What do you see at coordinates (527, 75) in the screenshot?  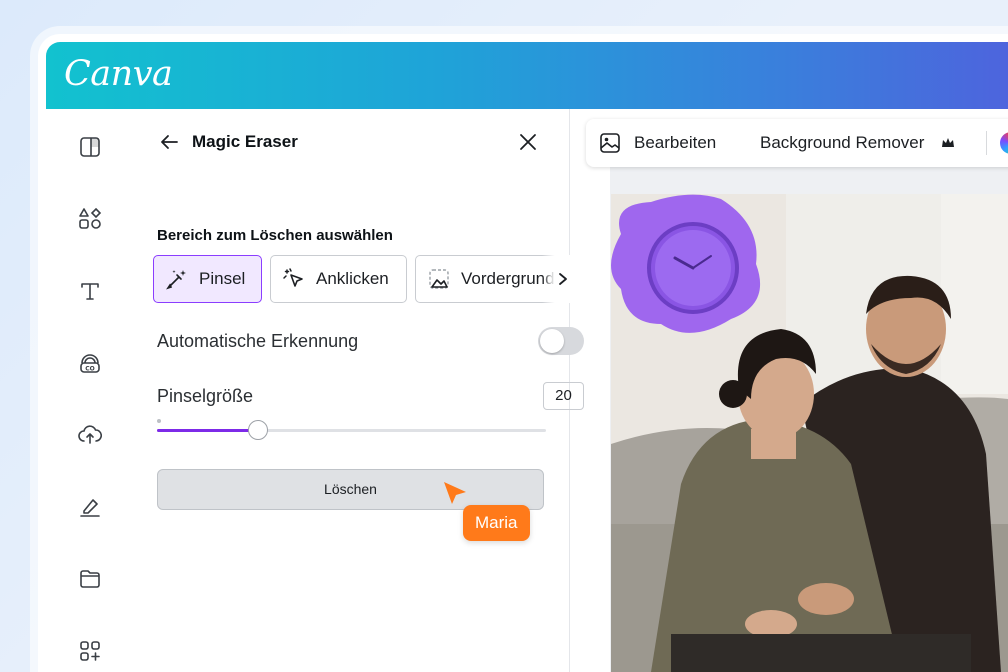 I see `top-bar: Canva` at bounding box center [527, 75].